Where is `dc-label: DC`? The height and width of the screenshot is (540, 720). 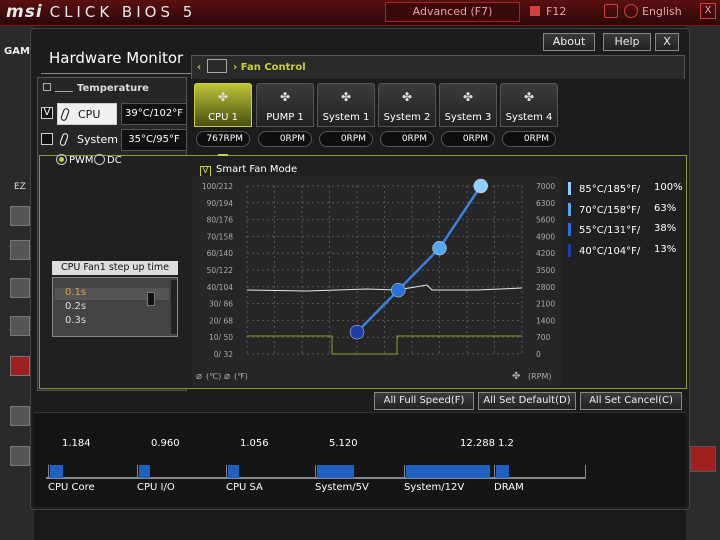
dc-label: DC is located at coordinates (114, 160).